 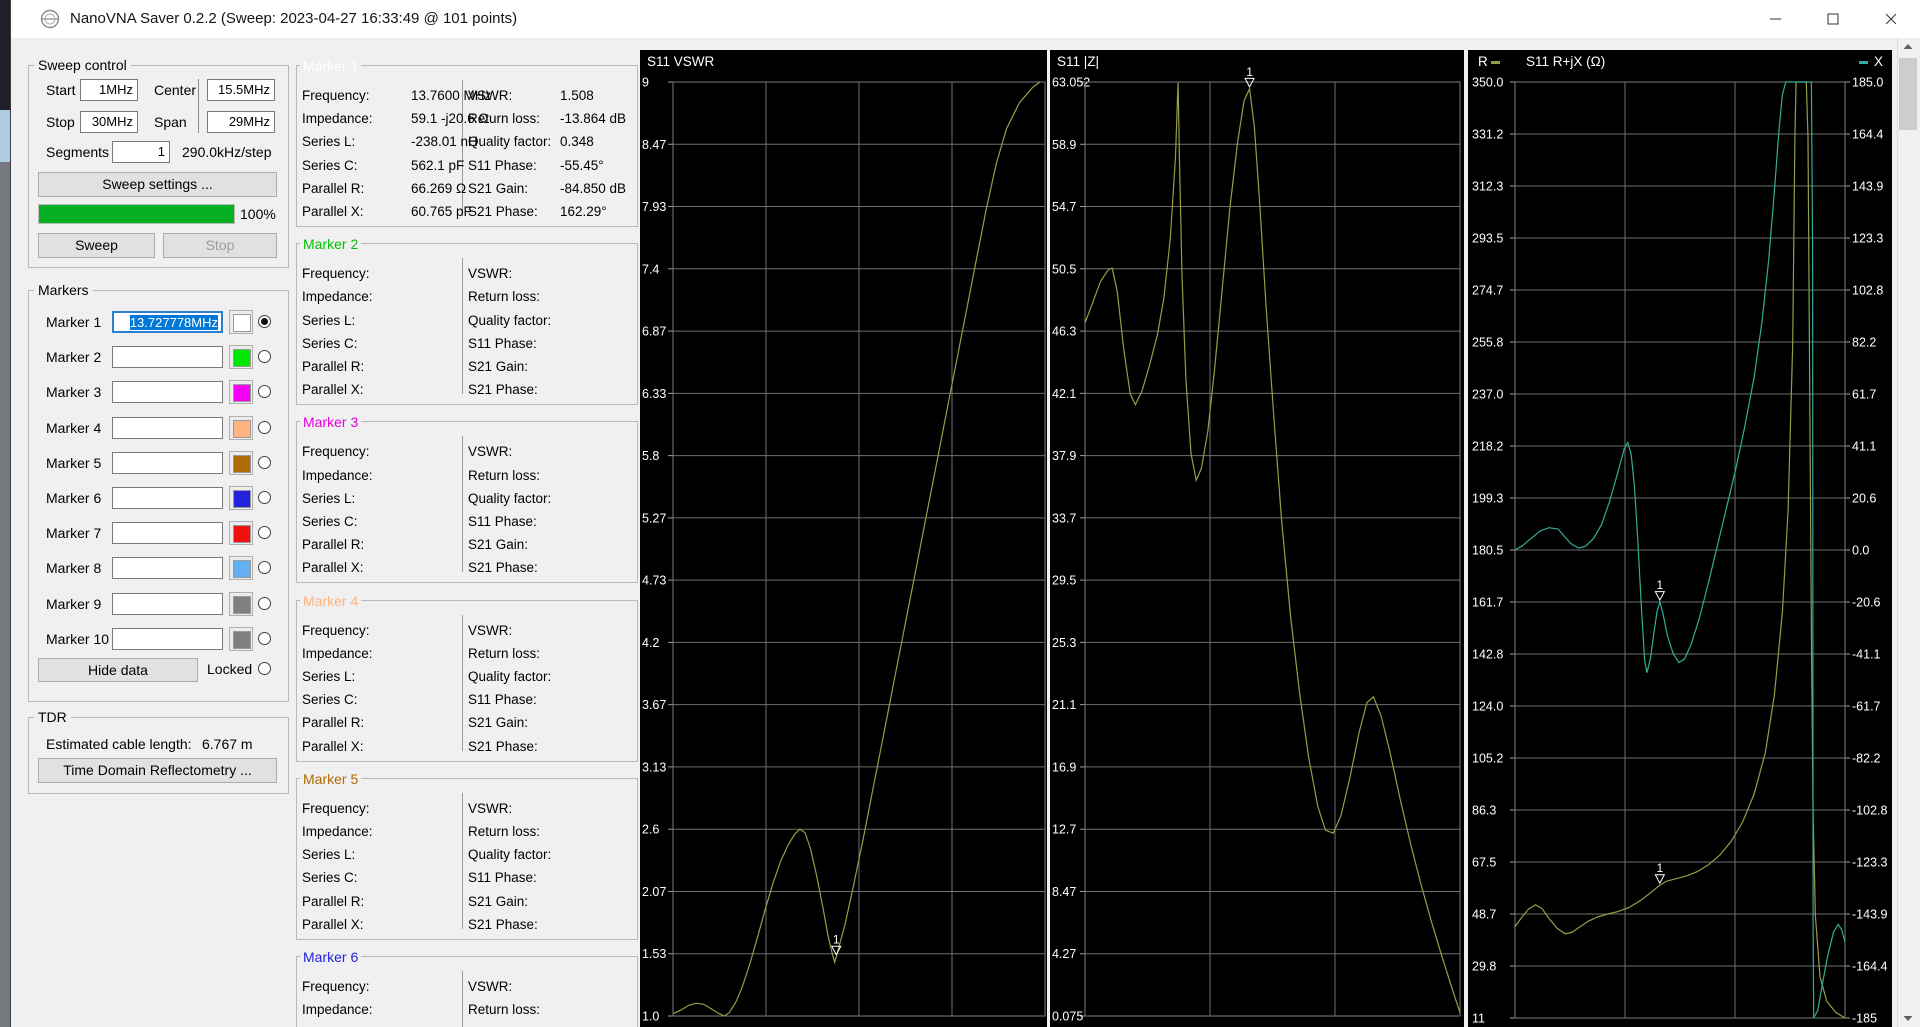 I want to click on svg-text: 123.3, so click(x=1867, y=239).